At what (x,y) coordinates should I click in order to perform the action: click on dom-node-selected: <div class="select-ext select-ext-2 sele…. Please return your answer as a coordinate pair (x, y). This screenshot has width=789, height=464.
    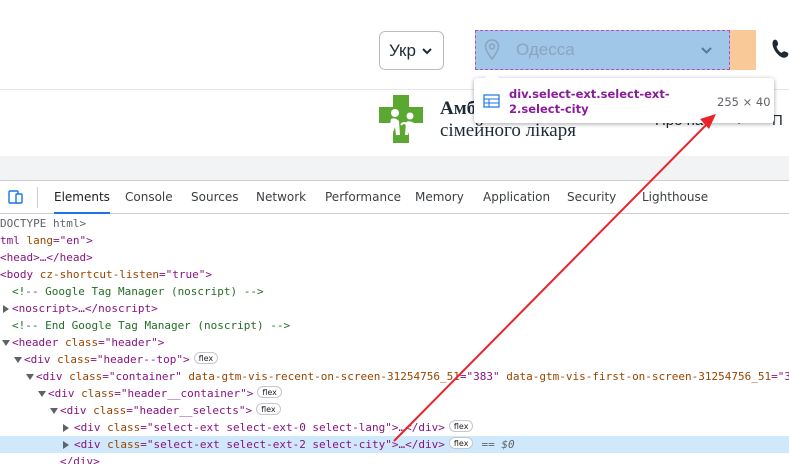
    Looking at the image, I should click on (394, 444).